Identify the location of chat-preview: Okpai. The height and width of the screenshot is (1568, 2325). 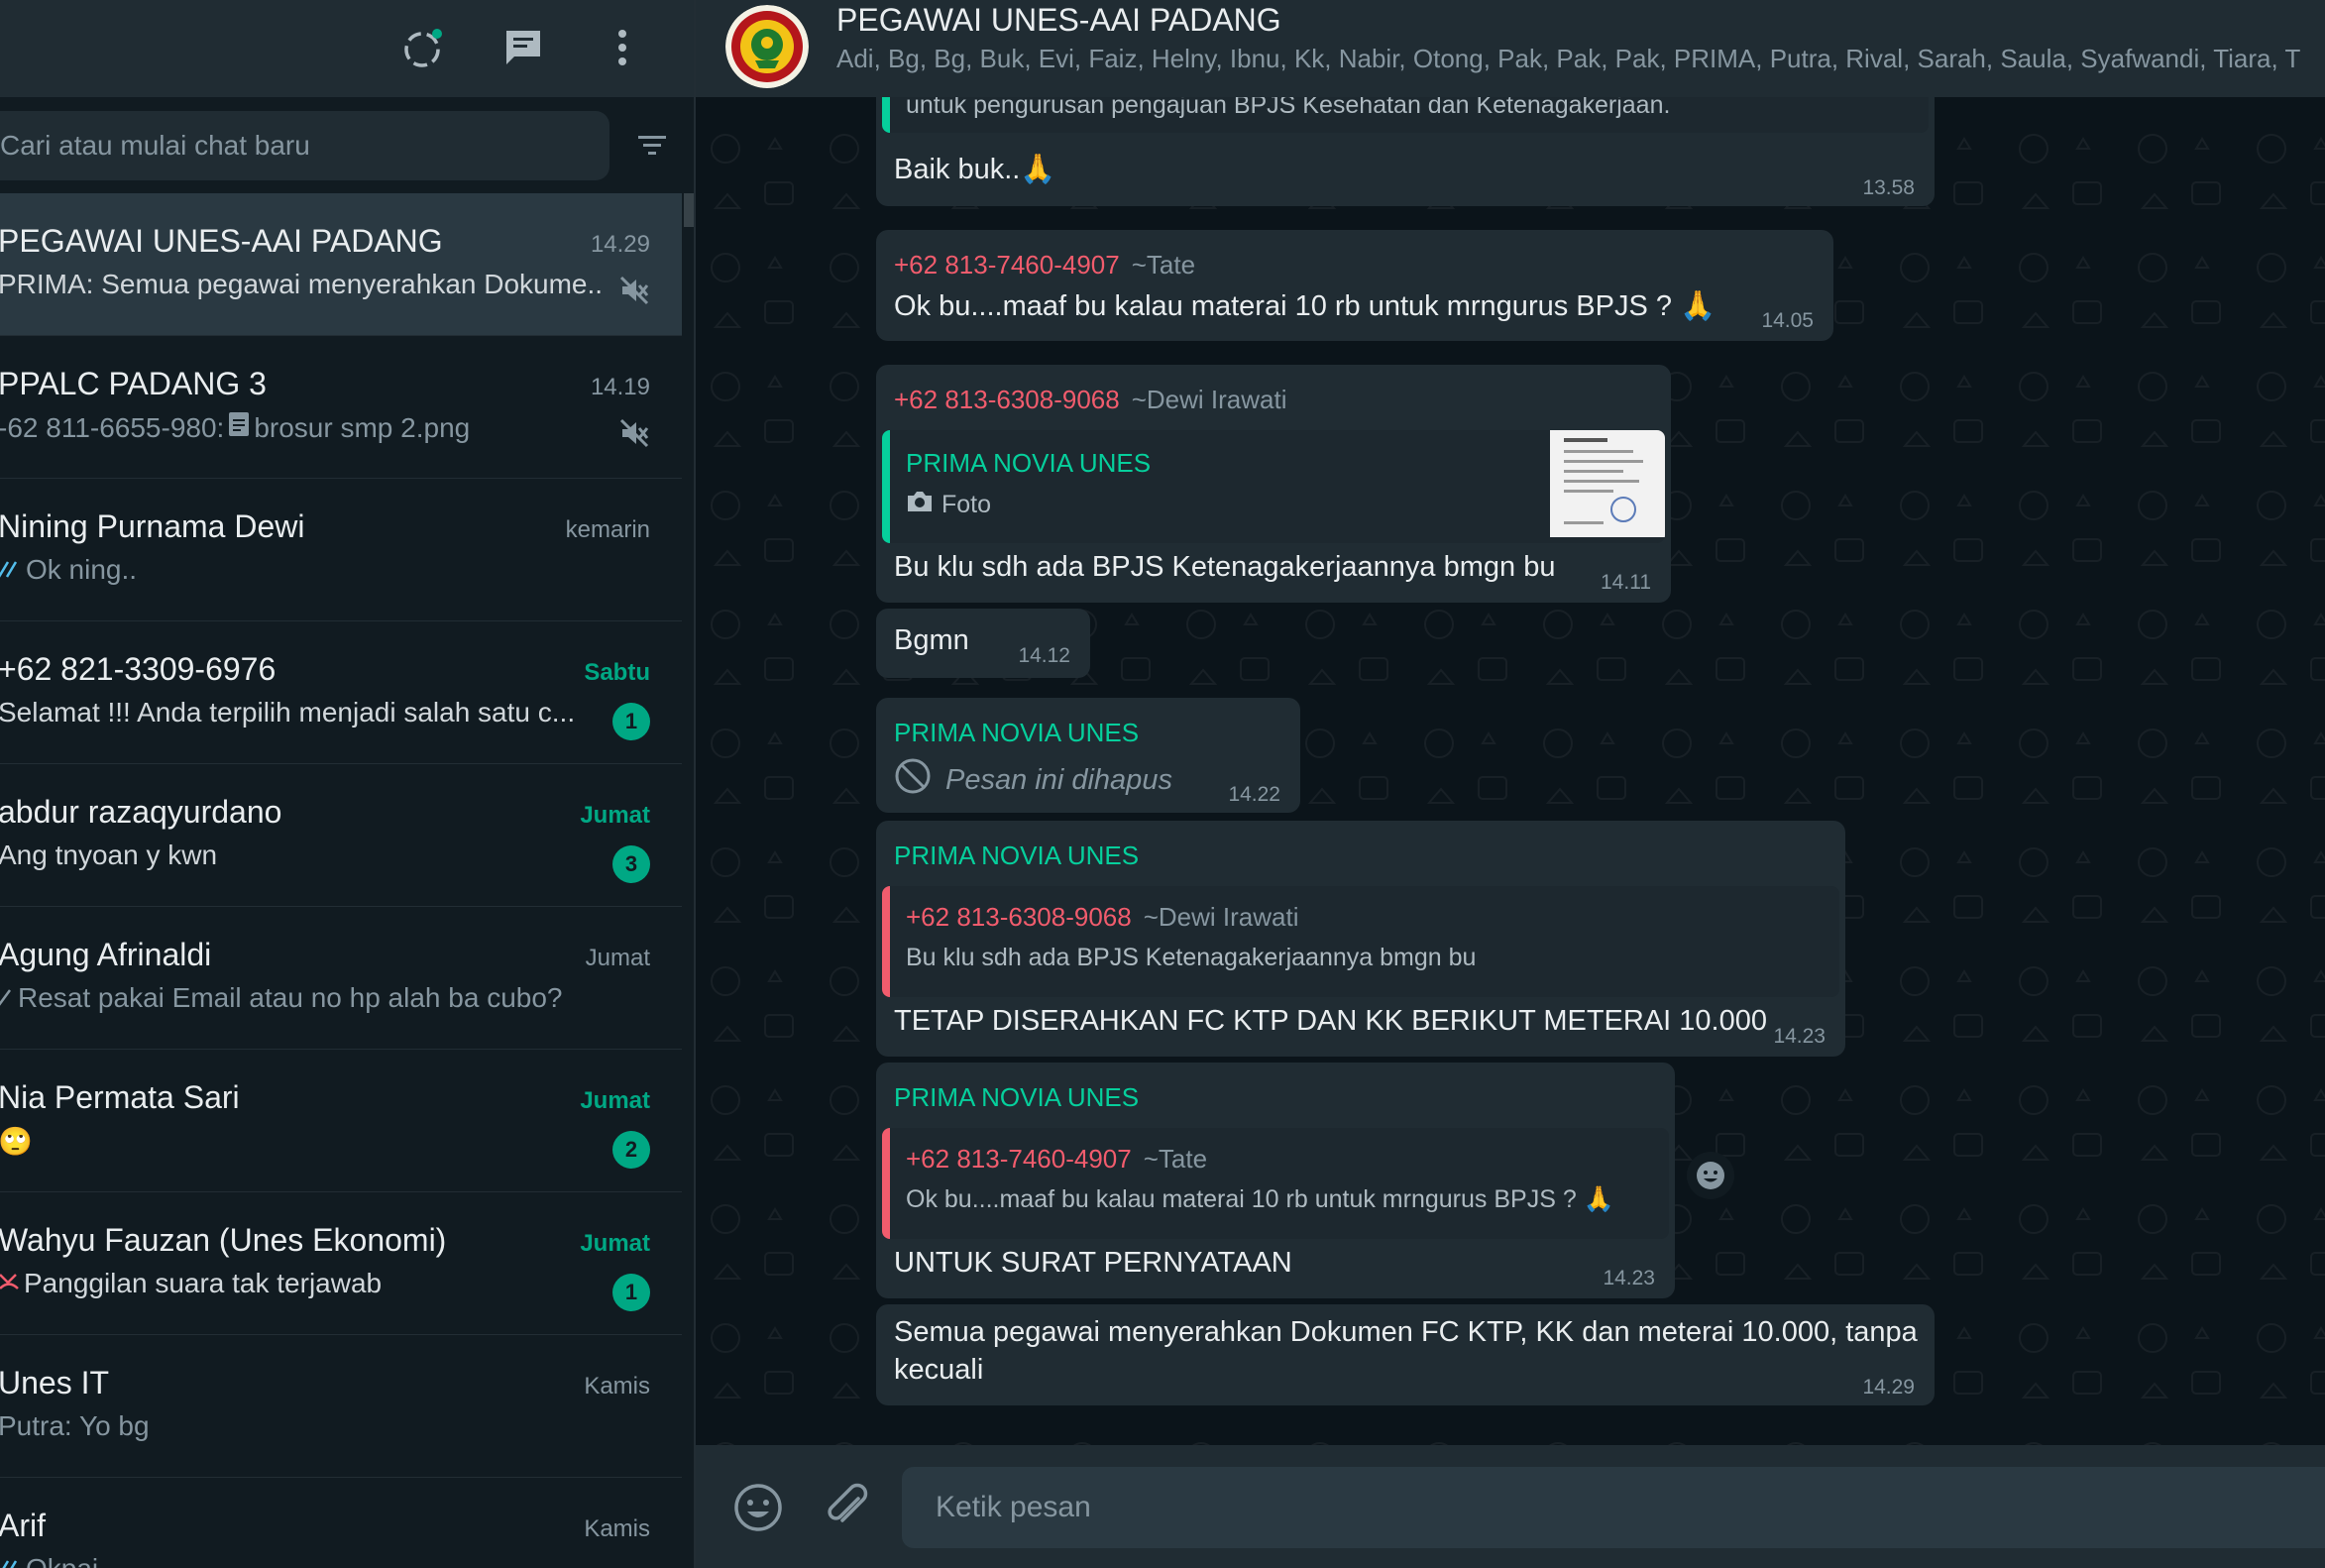
(302, 1560).